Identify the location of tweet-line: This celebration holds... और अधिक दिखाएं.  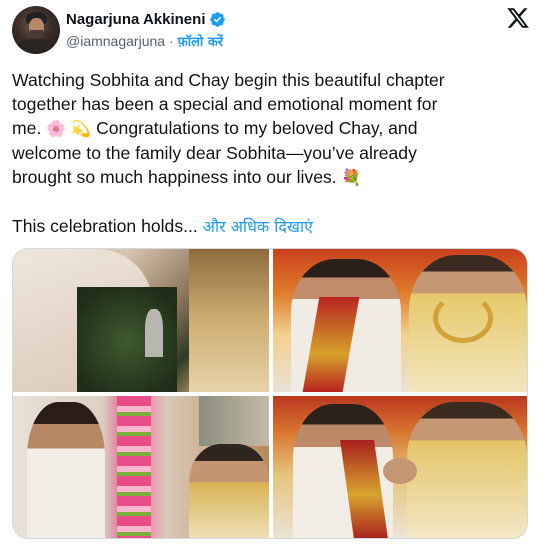
(272, 226).